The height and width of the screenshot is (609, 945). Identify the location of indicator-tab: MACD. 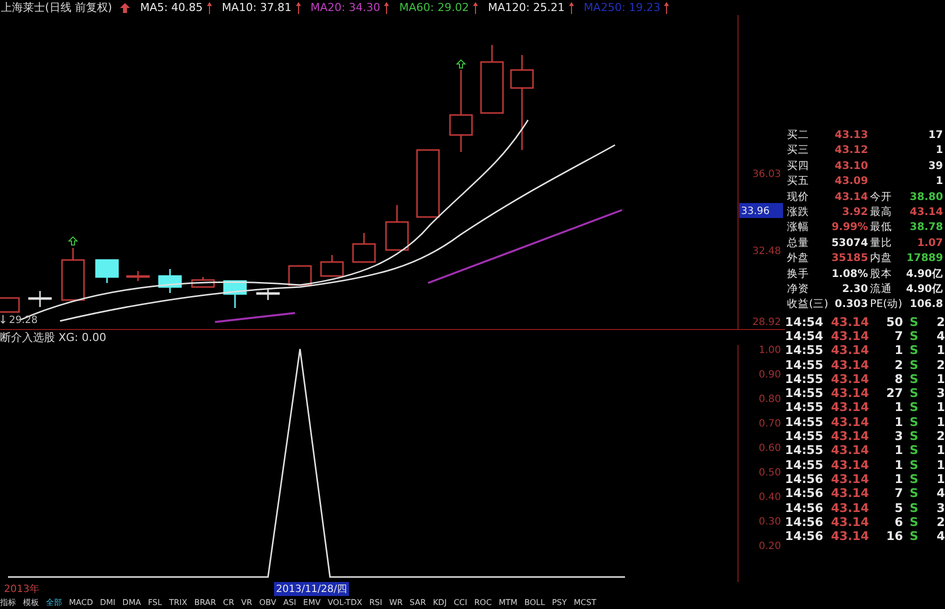
(81, 602).